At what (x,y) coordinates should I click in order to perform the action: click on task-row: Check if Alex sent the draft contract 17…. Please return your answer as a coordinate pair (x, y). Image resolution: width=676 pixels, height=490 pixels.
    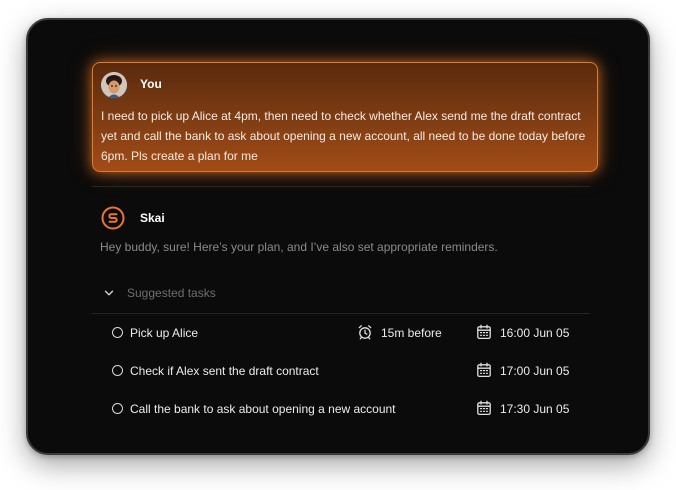
    Looking at the image, I should click on (347, 371).